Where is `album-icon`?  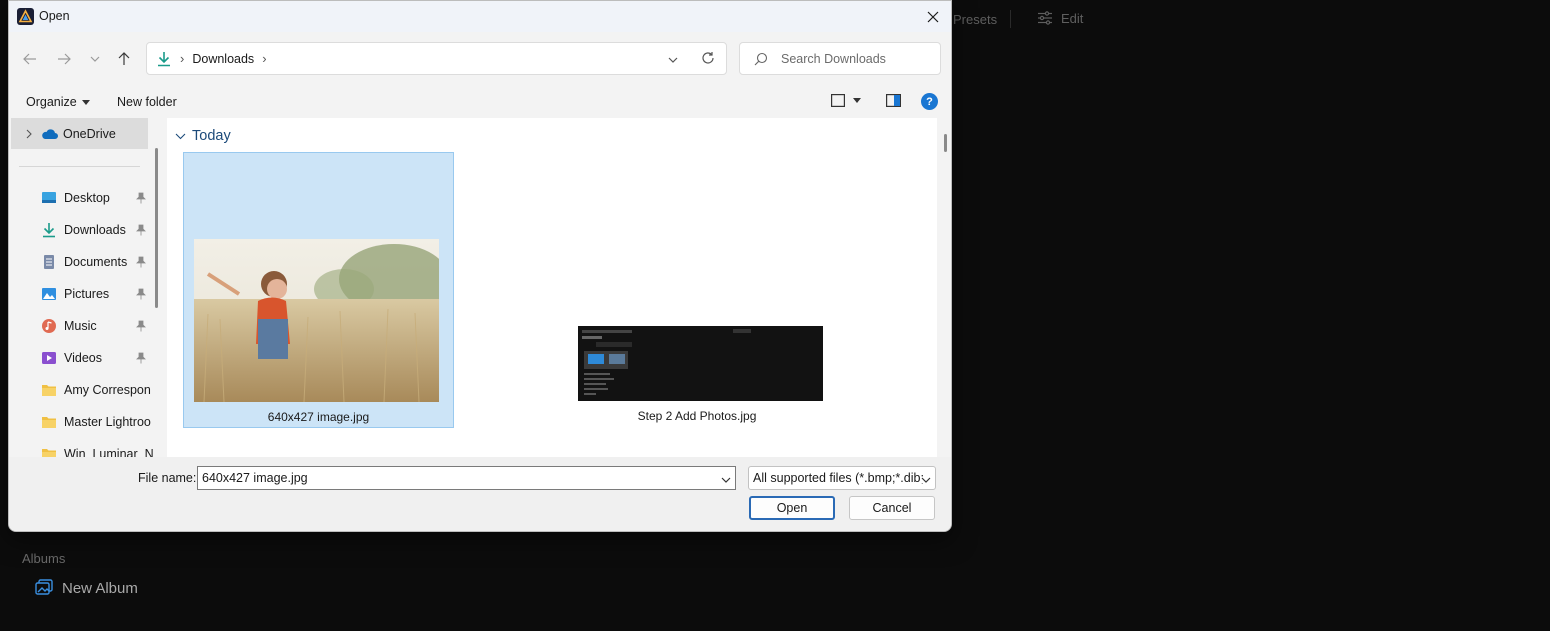
album-icon is located at coordinates (44, 587).